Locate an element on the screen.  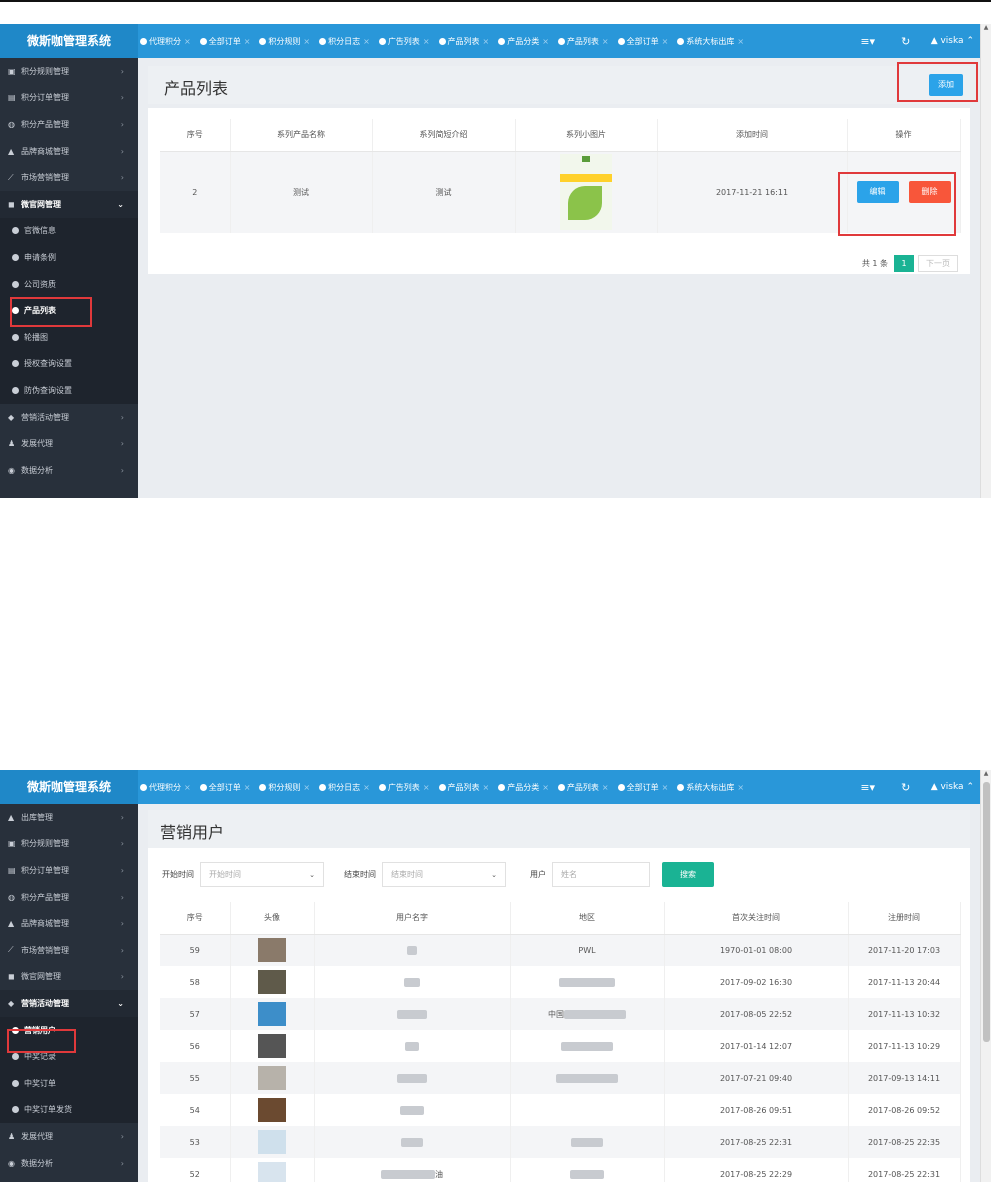
pagination-current-page: 1 is located at coordinates (904, 263).